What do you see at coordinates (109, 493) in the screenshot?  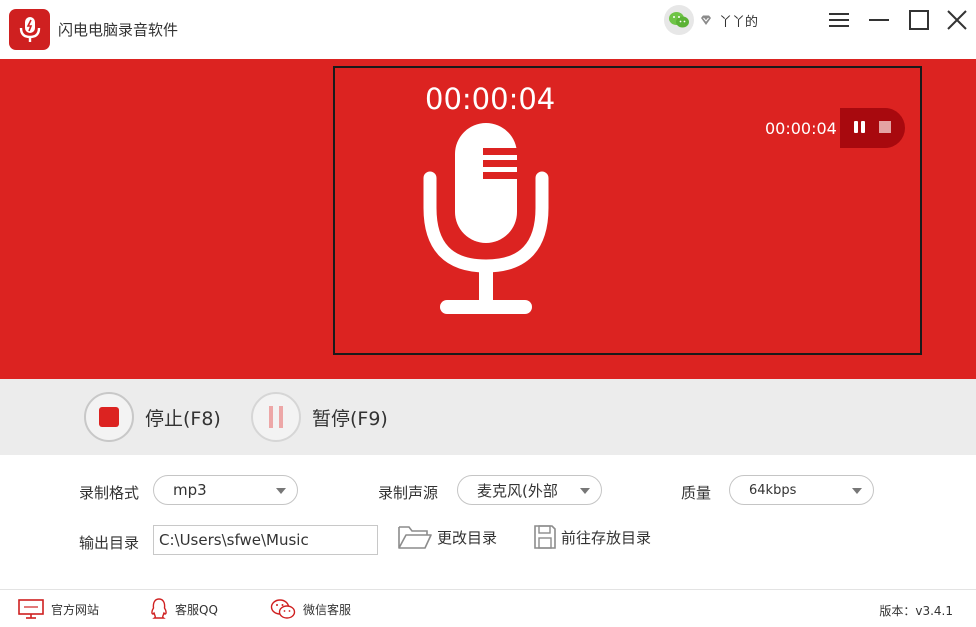 I see `format-label: 录制格式` at bounding box center [109, 493].